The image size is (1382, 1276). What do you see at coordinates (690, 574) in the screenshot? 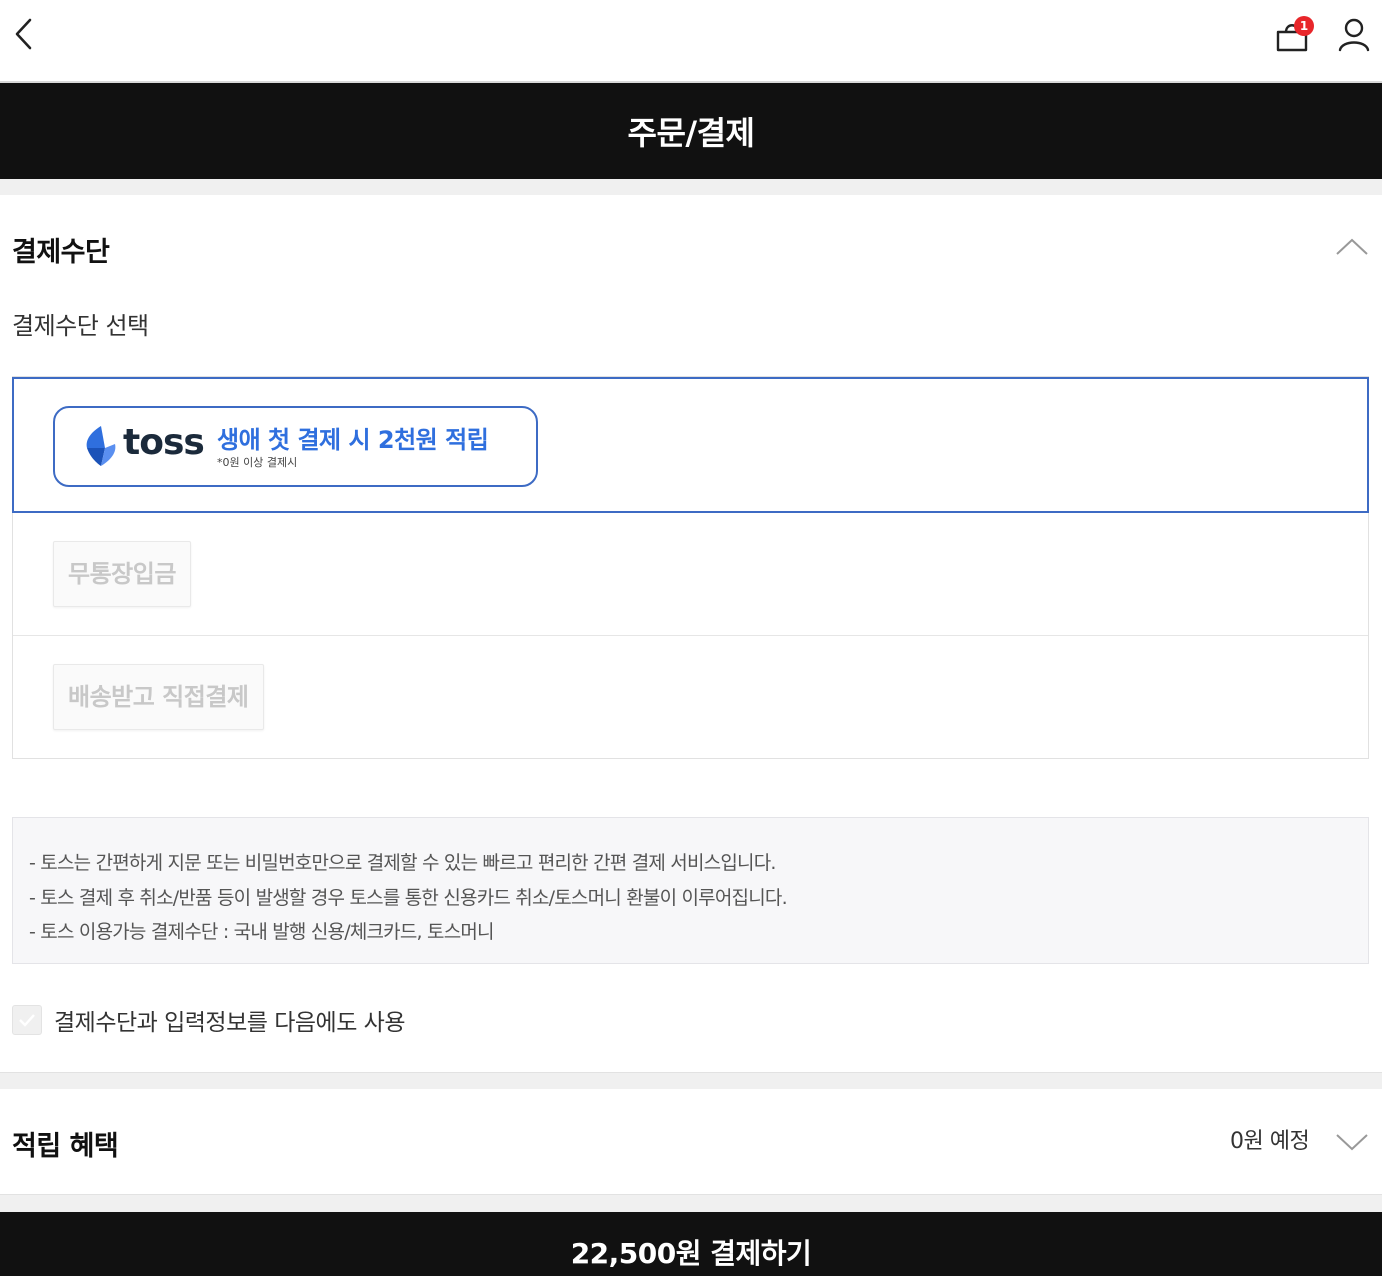
I see `payment-method-bank-transfer: 무통장입금` at bounding box center [690, 574].